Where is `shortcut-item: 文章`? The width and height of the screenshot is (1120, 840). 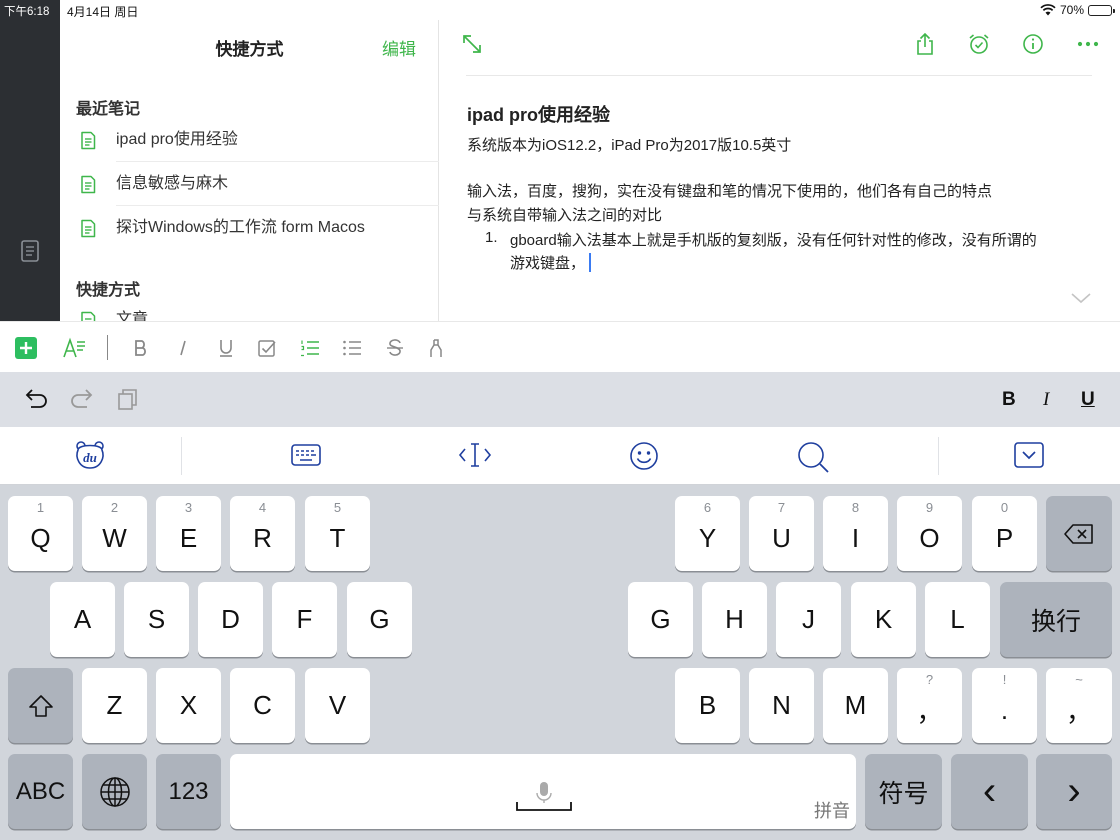 shortcut-item: 文章 is located at coordinates (257, 309).